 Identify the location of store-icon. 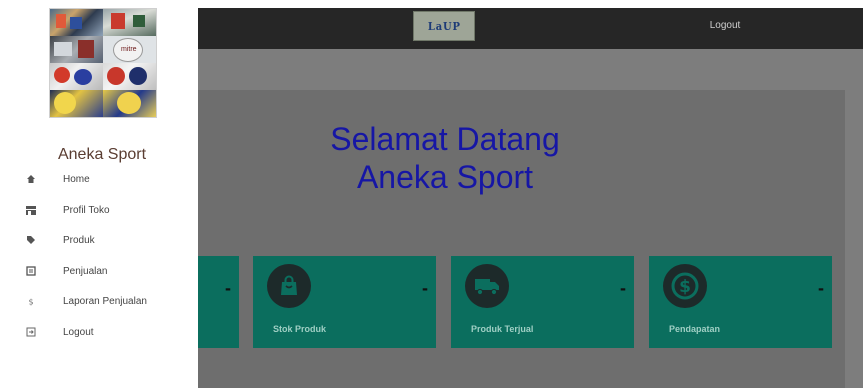
(31, 210).